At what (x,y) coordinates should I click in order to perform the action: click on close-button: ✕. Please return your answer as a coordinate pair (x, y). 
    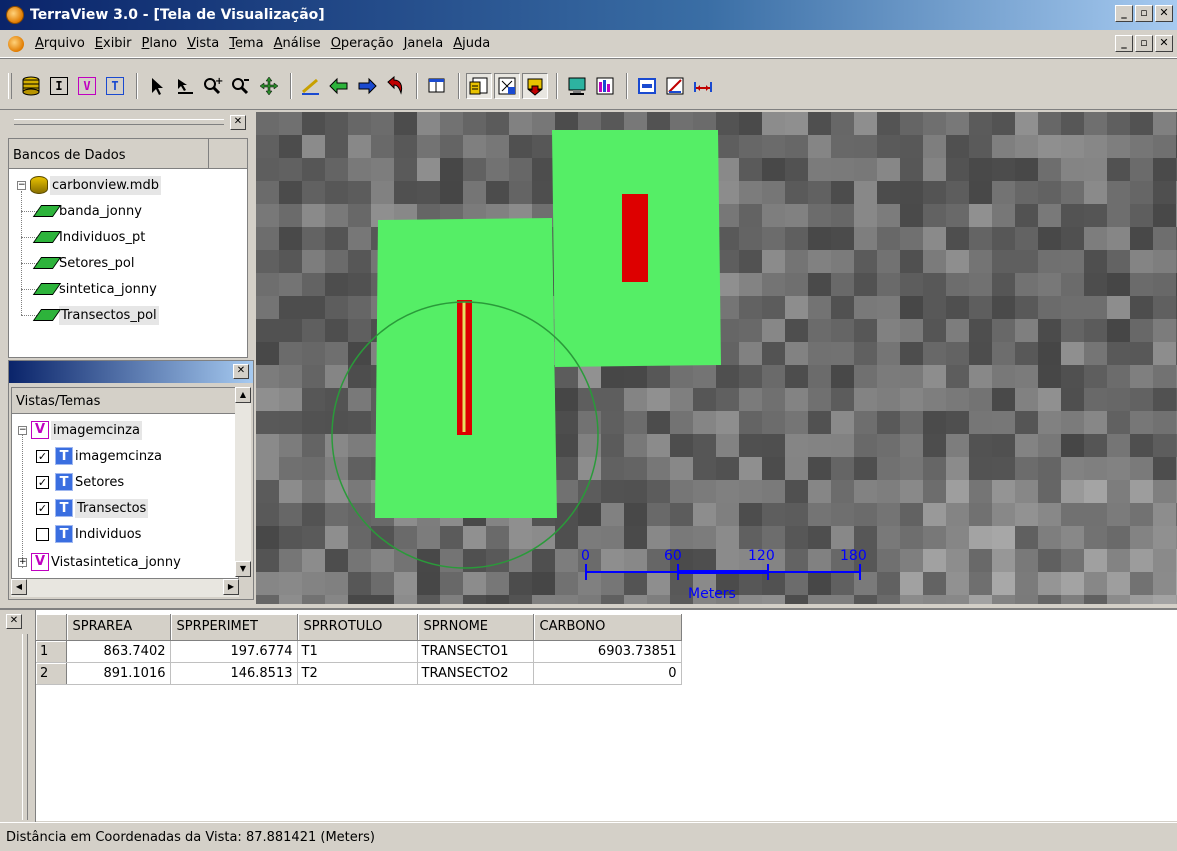
    Looking at the image, I should click on (1164, 13).